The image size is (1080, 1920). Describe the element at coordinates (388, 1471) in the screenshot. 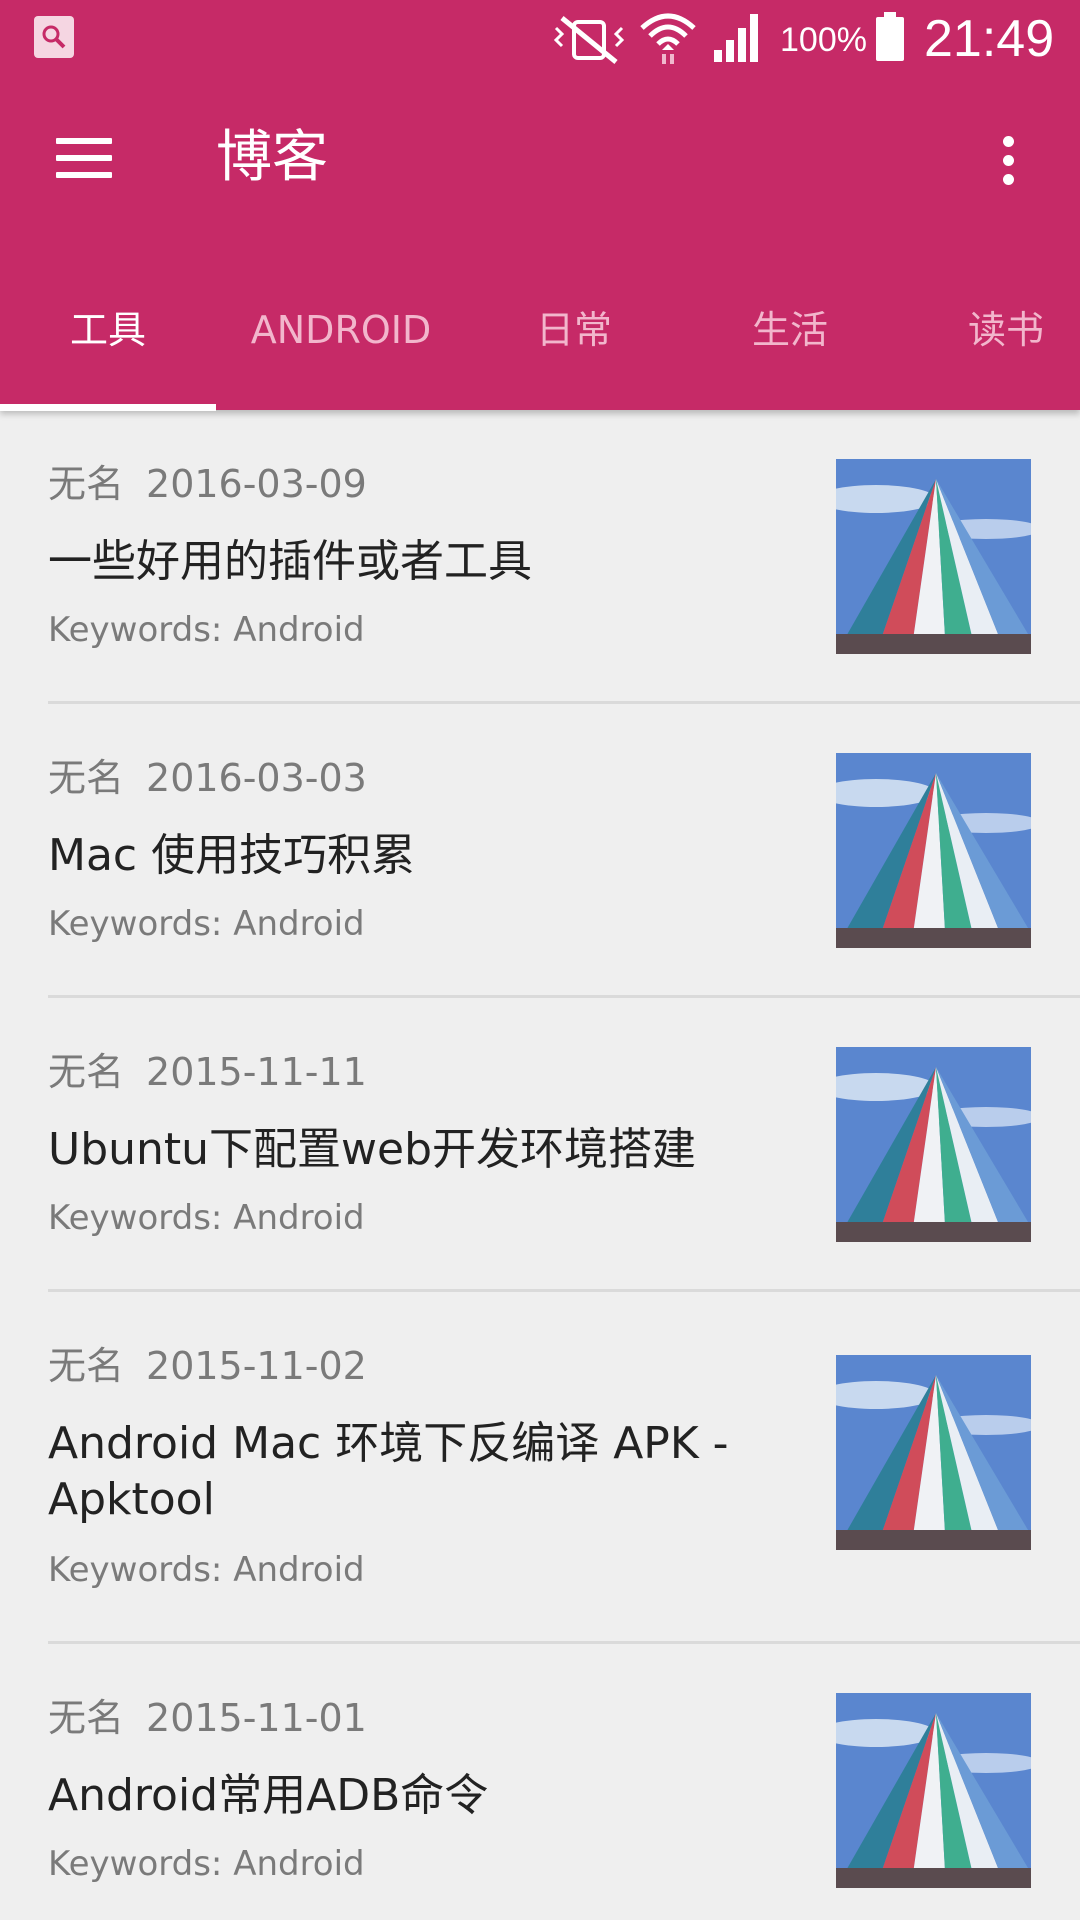

I see `post-title: Android Mac 环境下反编译 APK - Apktool` at that location.